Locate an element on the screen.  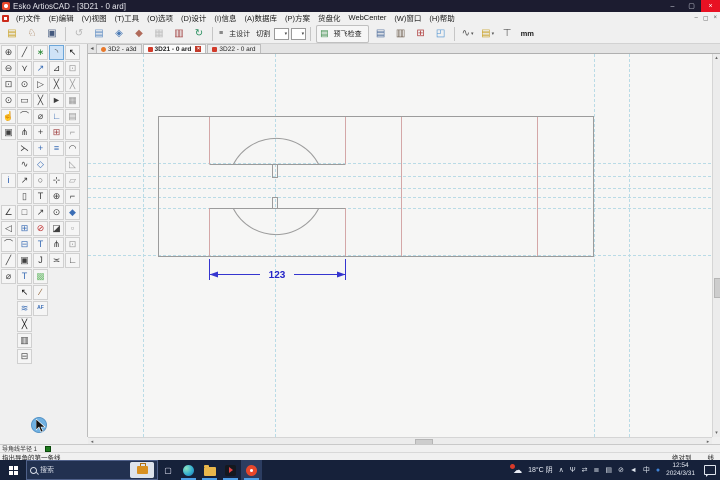
tool-button: ◇ is located at coordinates (40, 164).